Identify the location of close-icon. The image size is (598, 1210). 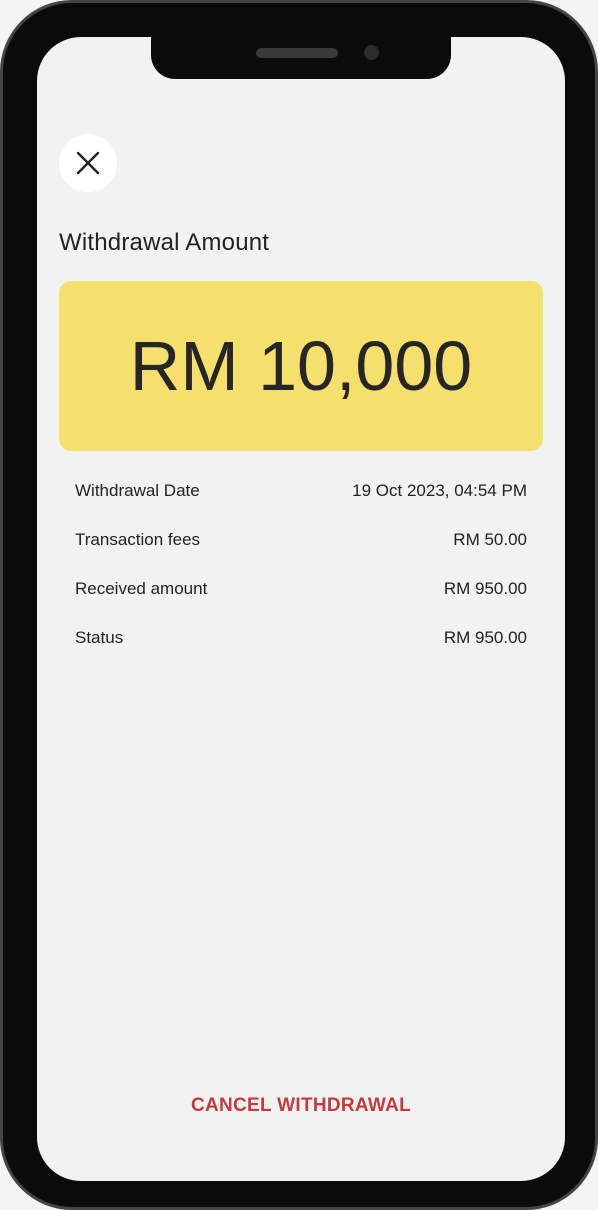
(88, 163).